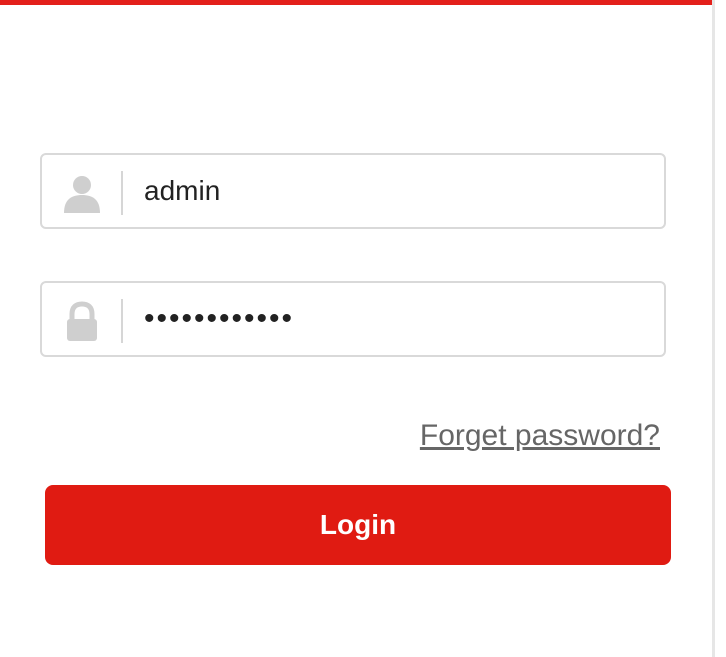 The width and height of the screenshot is (726, 657). Describe the element at coordinates (540, 436) in the screenshot. I see `forgot-password-link: Forget password?` at that location.